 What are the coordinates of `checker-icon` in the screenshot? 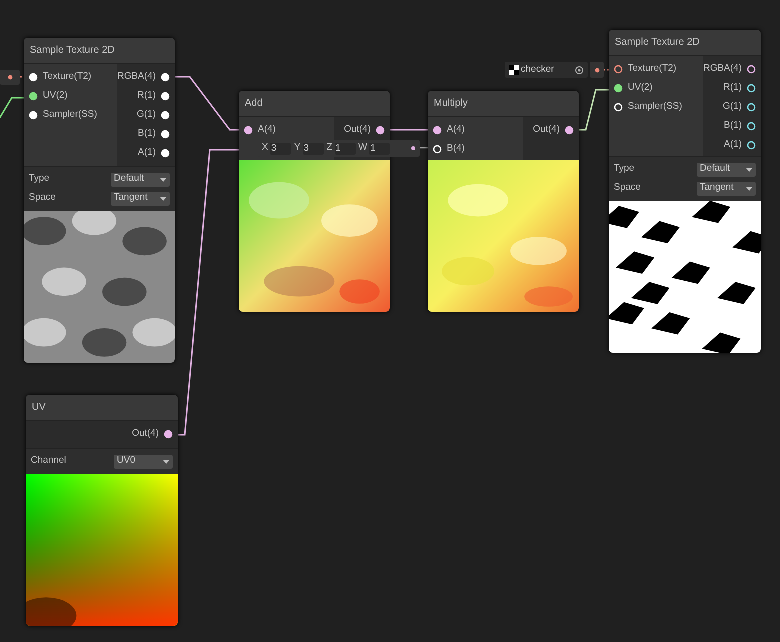 It's located at (514, 70).